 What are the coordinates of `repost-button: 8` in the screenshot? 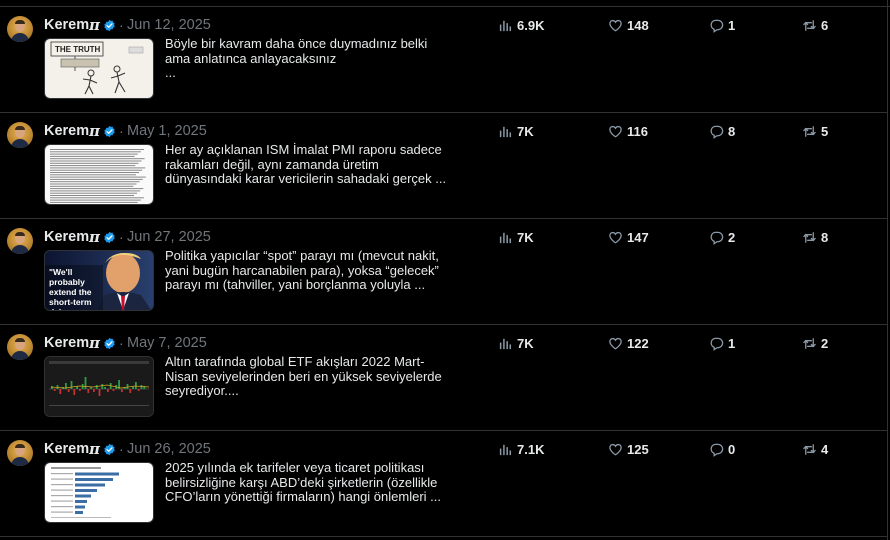 It's located at (815, 237).